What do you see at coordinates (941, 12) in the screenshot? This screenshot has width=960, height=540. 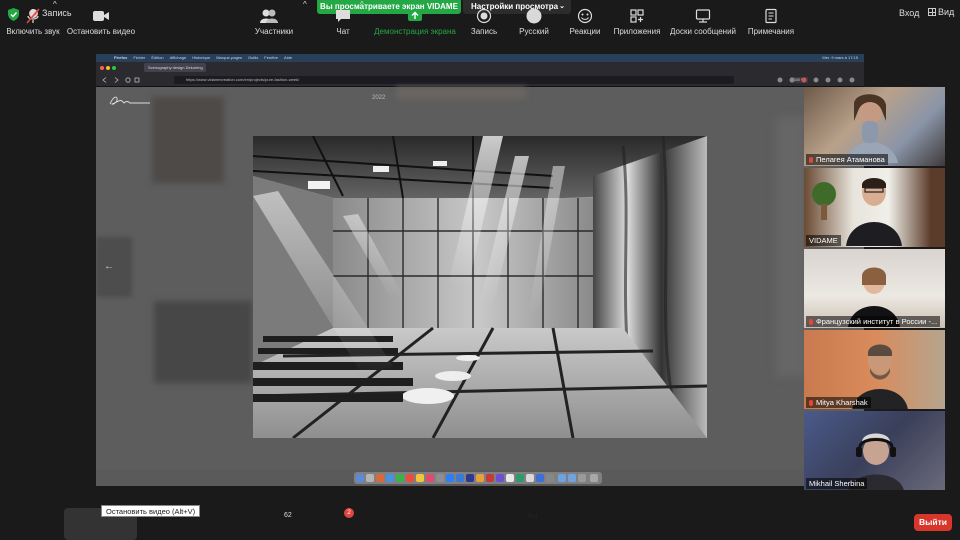 I see `view-button: Вид` at bounding box center [941, 12].